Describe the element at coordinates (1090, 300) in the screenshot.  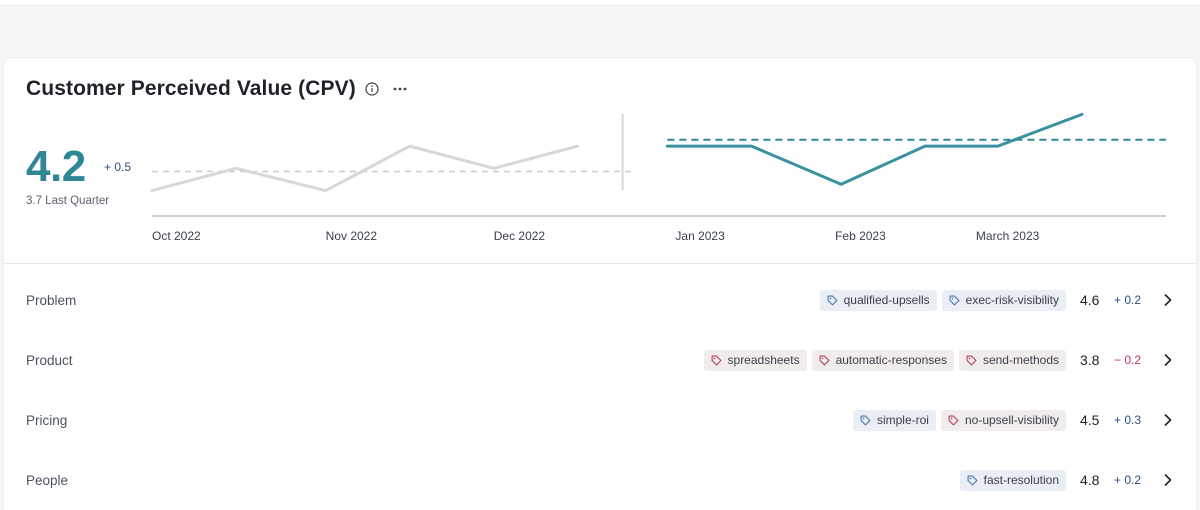
I see `category-score: 4.6` at that location.